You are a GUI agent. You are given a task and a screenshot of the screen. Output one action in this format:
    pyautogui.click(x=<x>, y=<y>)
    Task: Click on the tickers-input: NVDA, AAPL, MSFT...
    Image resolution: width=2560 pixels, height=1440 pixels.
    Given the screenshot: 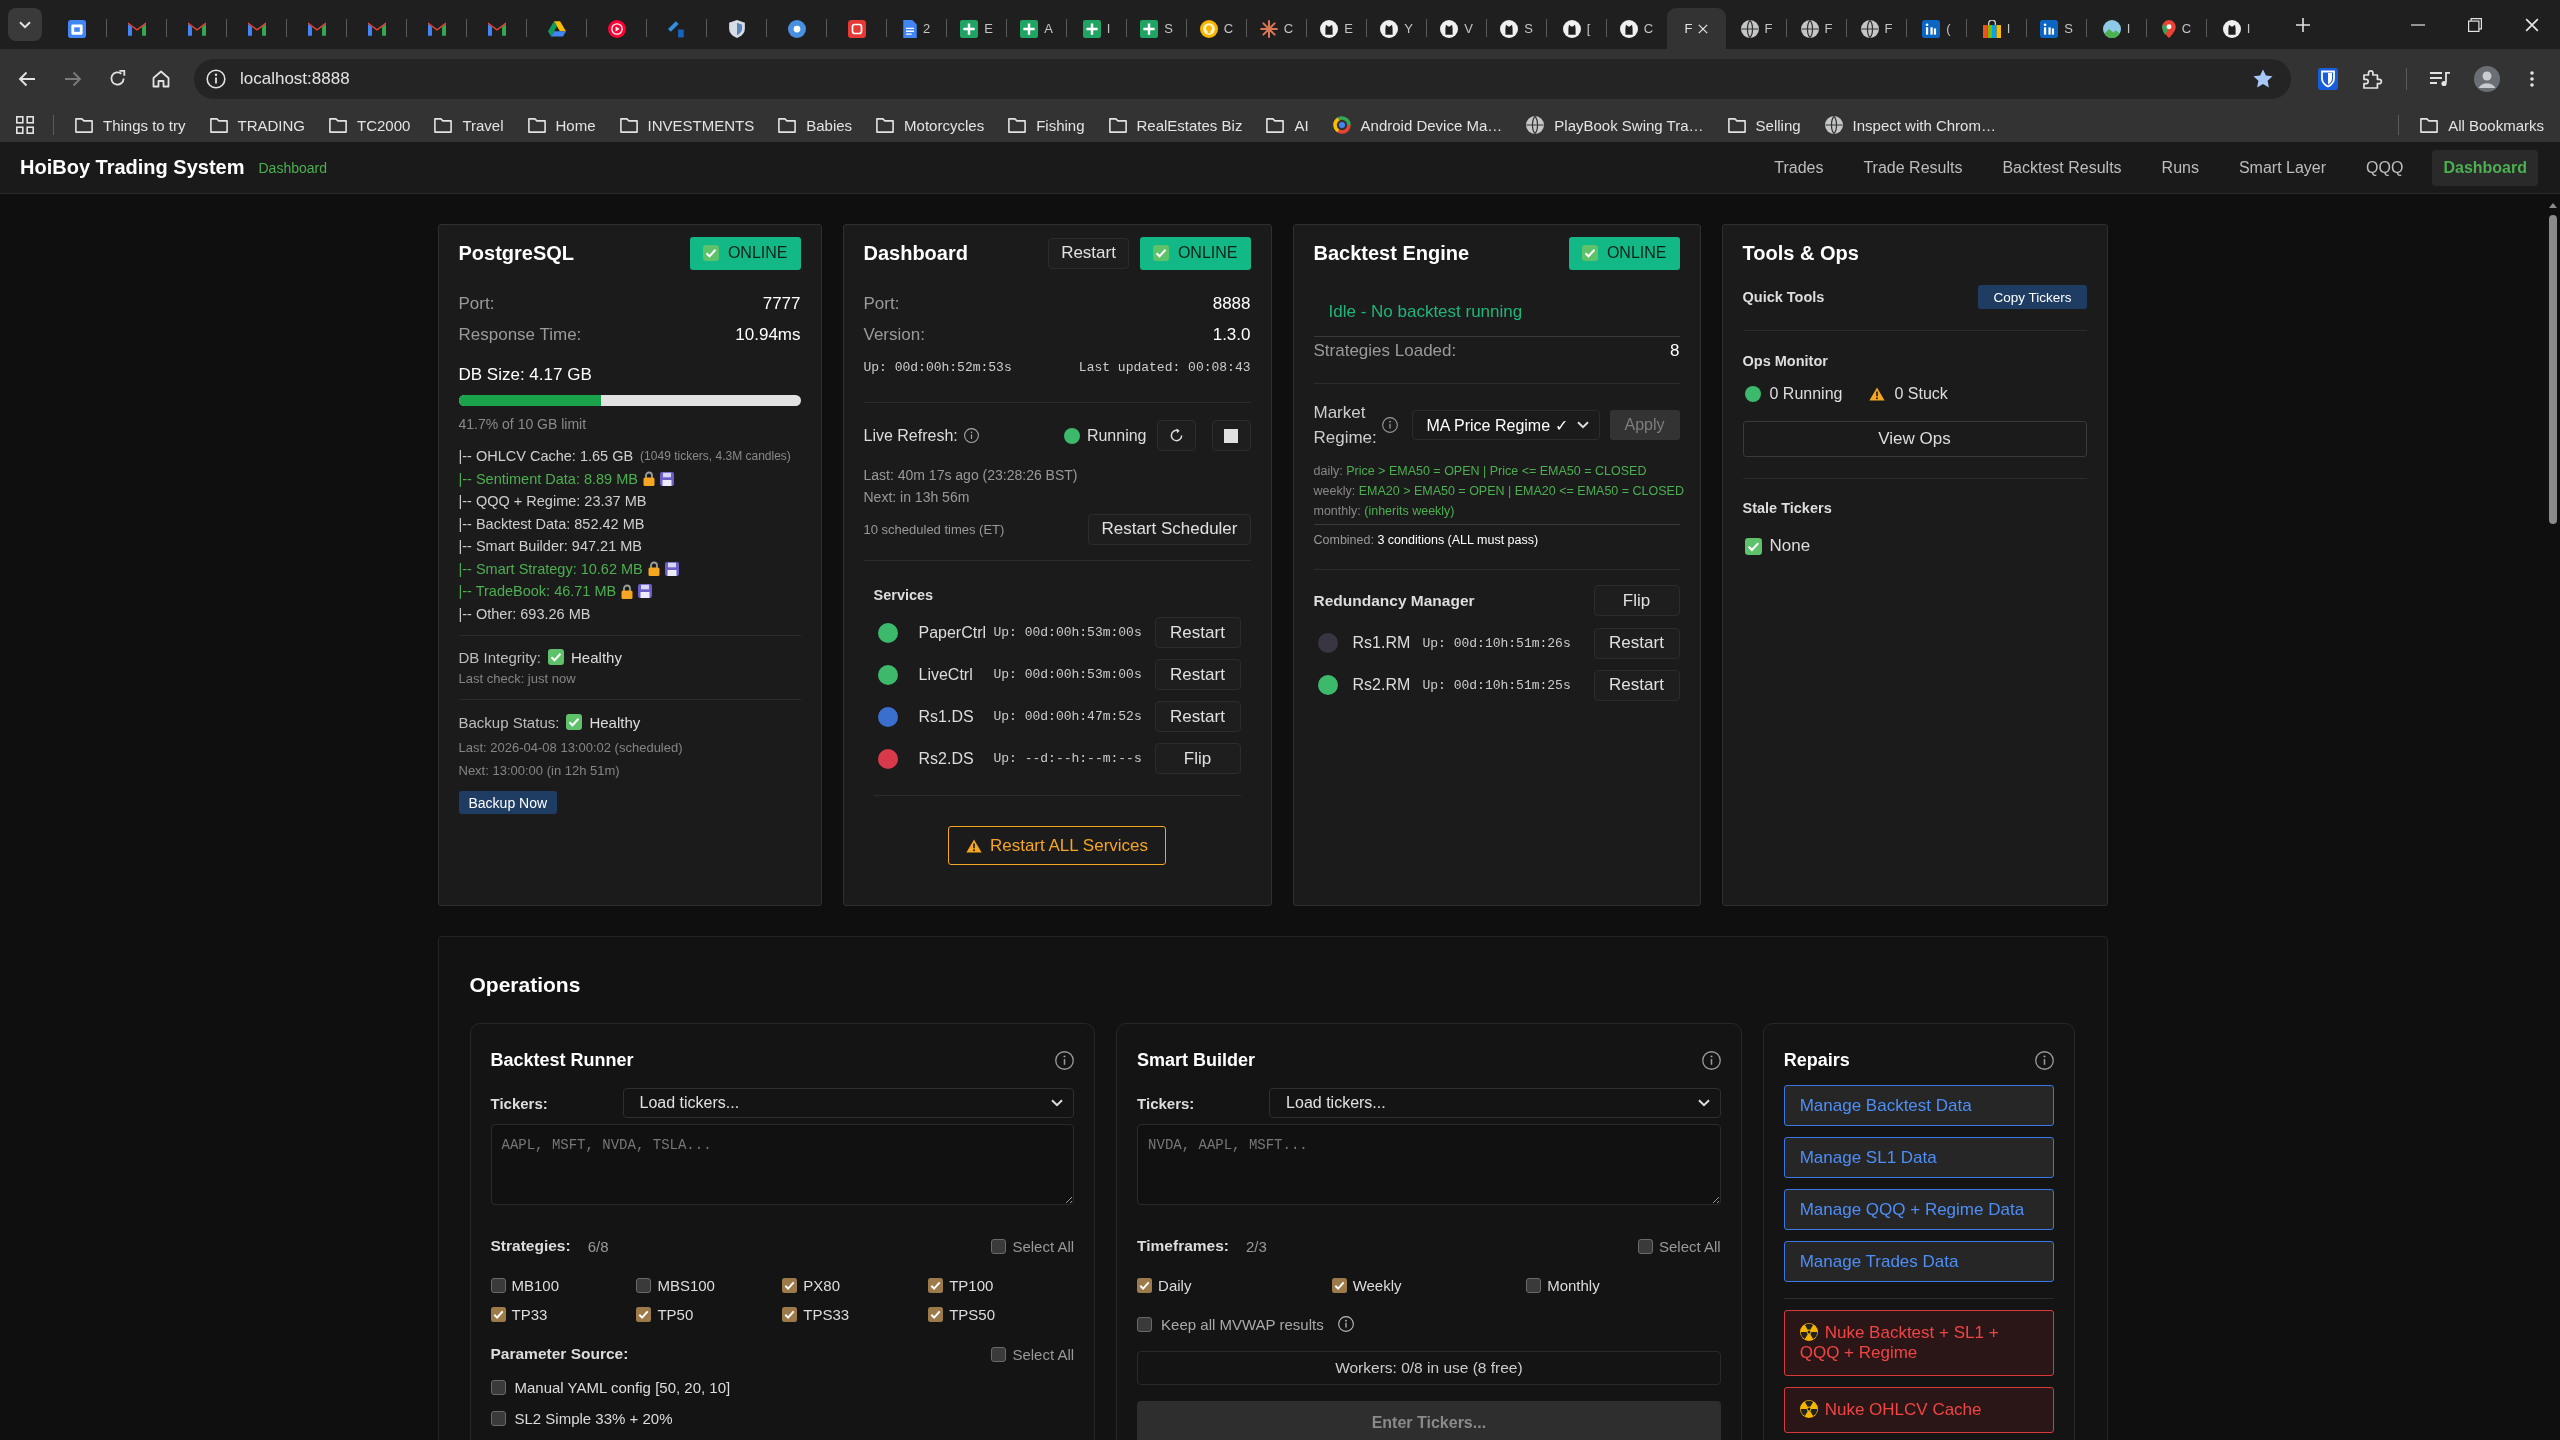 What is the action you would take?
    pyautogui.click(x=1429, y=1164)
    